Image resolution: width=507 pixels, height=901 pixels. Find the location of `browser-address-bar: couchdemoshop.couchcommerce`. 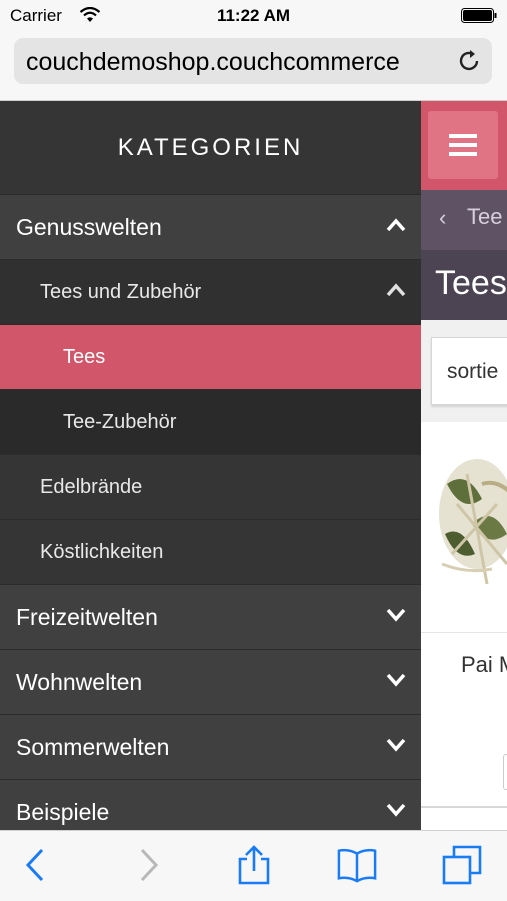

browser-address-bar: couchdemoshop.couchcommerce is located at coordinates (253, 66).